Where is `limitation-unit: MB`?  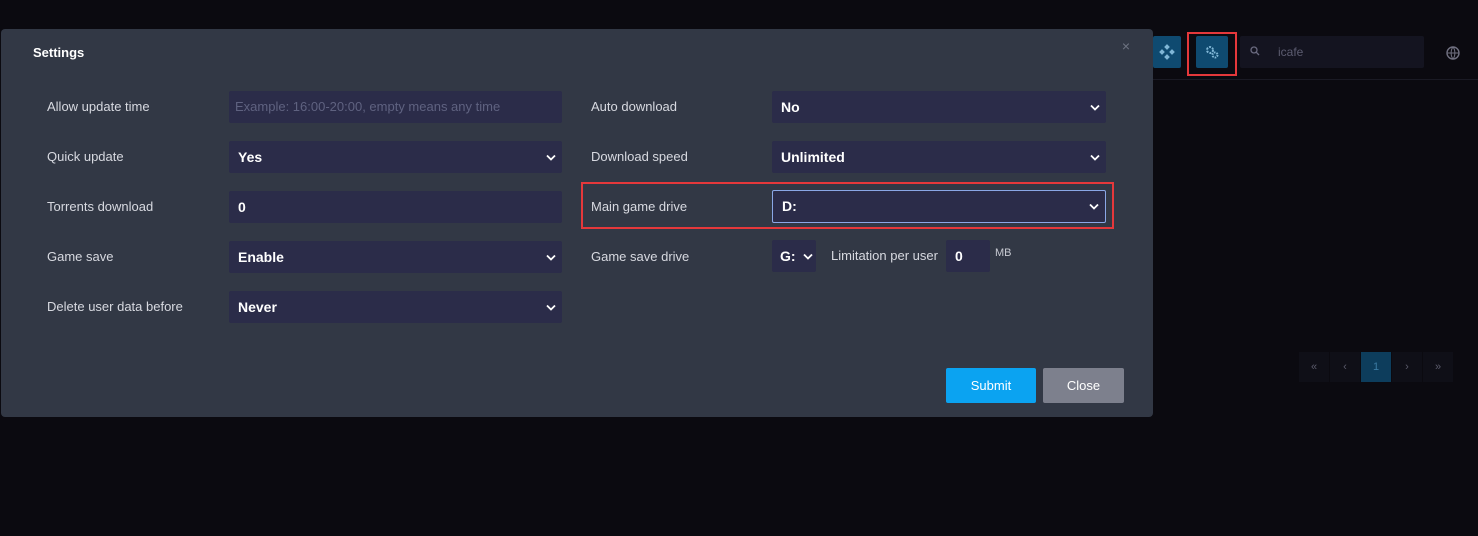
limitation-unit: MB is located at coordinates (1003, 253).